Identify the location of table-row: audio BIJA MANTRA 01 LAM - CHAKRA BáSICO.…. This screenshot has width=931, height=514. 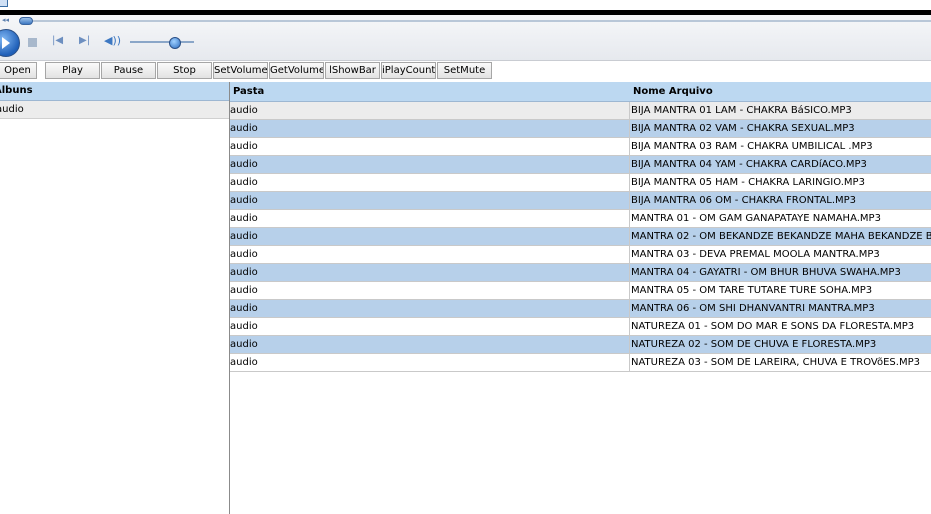
(580, 111).